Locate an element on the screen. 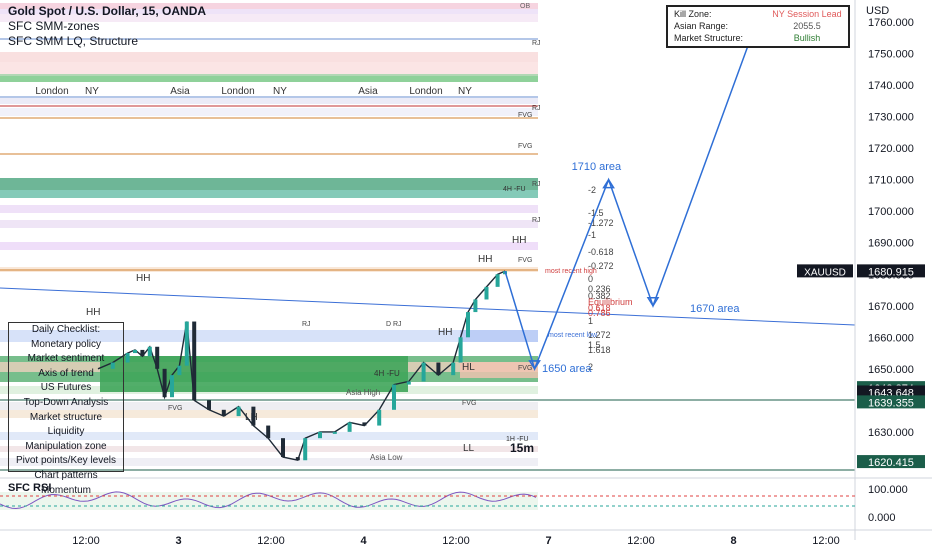 This screenshot has width=932, height=550. target-1710-label: 1710 area is located at coordinates (597, 167).